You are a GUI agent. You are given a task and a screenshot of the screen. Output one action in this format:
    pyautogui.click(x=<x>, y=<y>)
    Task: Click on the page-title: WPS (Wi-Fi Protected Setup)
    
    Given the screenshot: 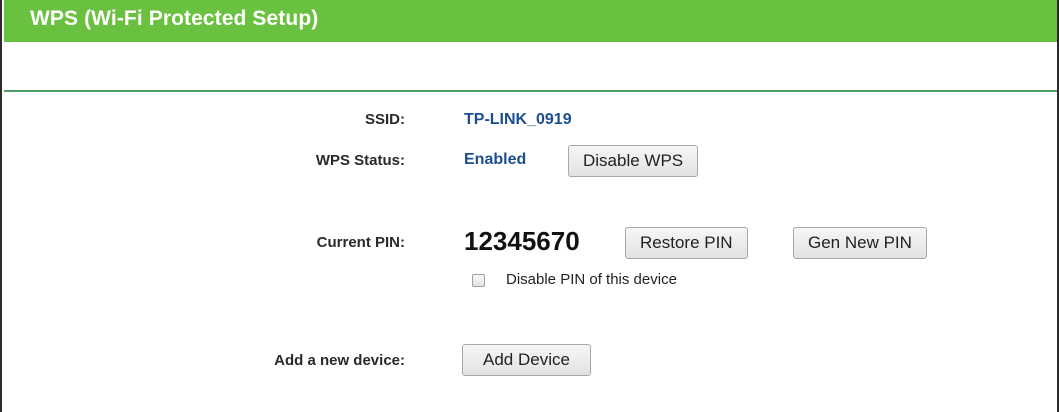 What is the action you would take?
    pyautogui.click(x=174, y=18)
    